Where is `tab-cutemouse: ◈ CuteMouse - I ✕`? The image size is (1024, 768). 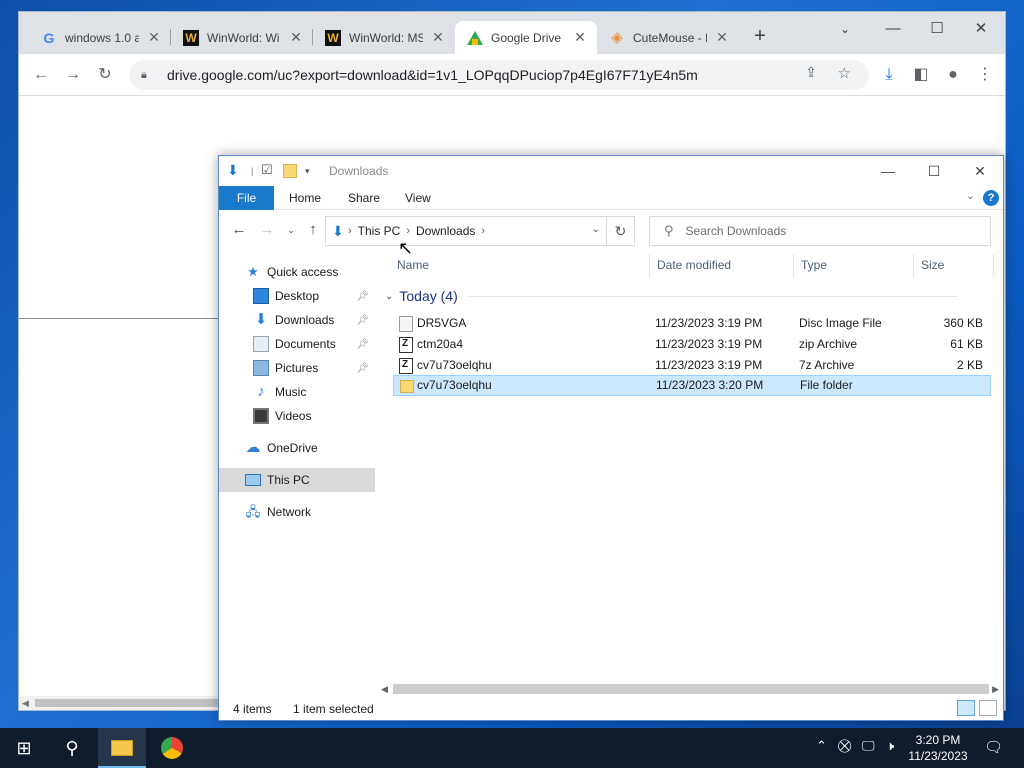 tab-cutemouse: ◈ CuteMouse - I ✕ is located at coordinates (668, 37).